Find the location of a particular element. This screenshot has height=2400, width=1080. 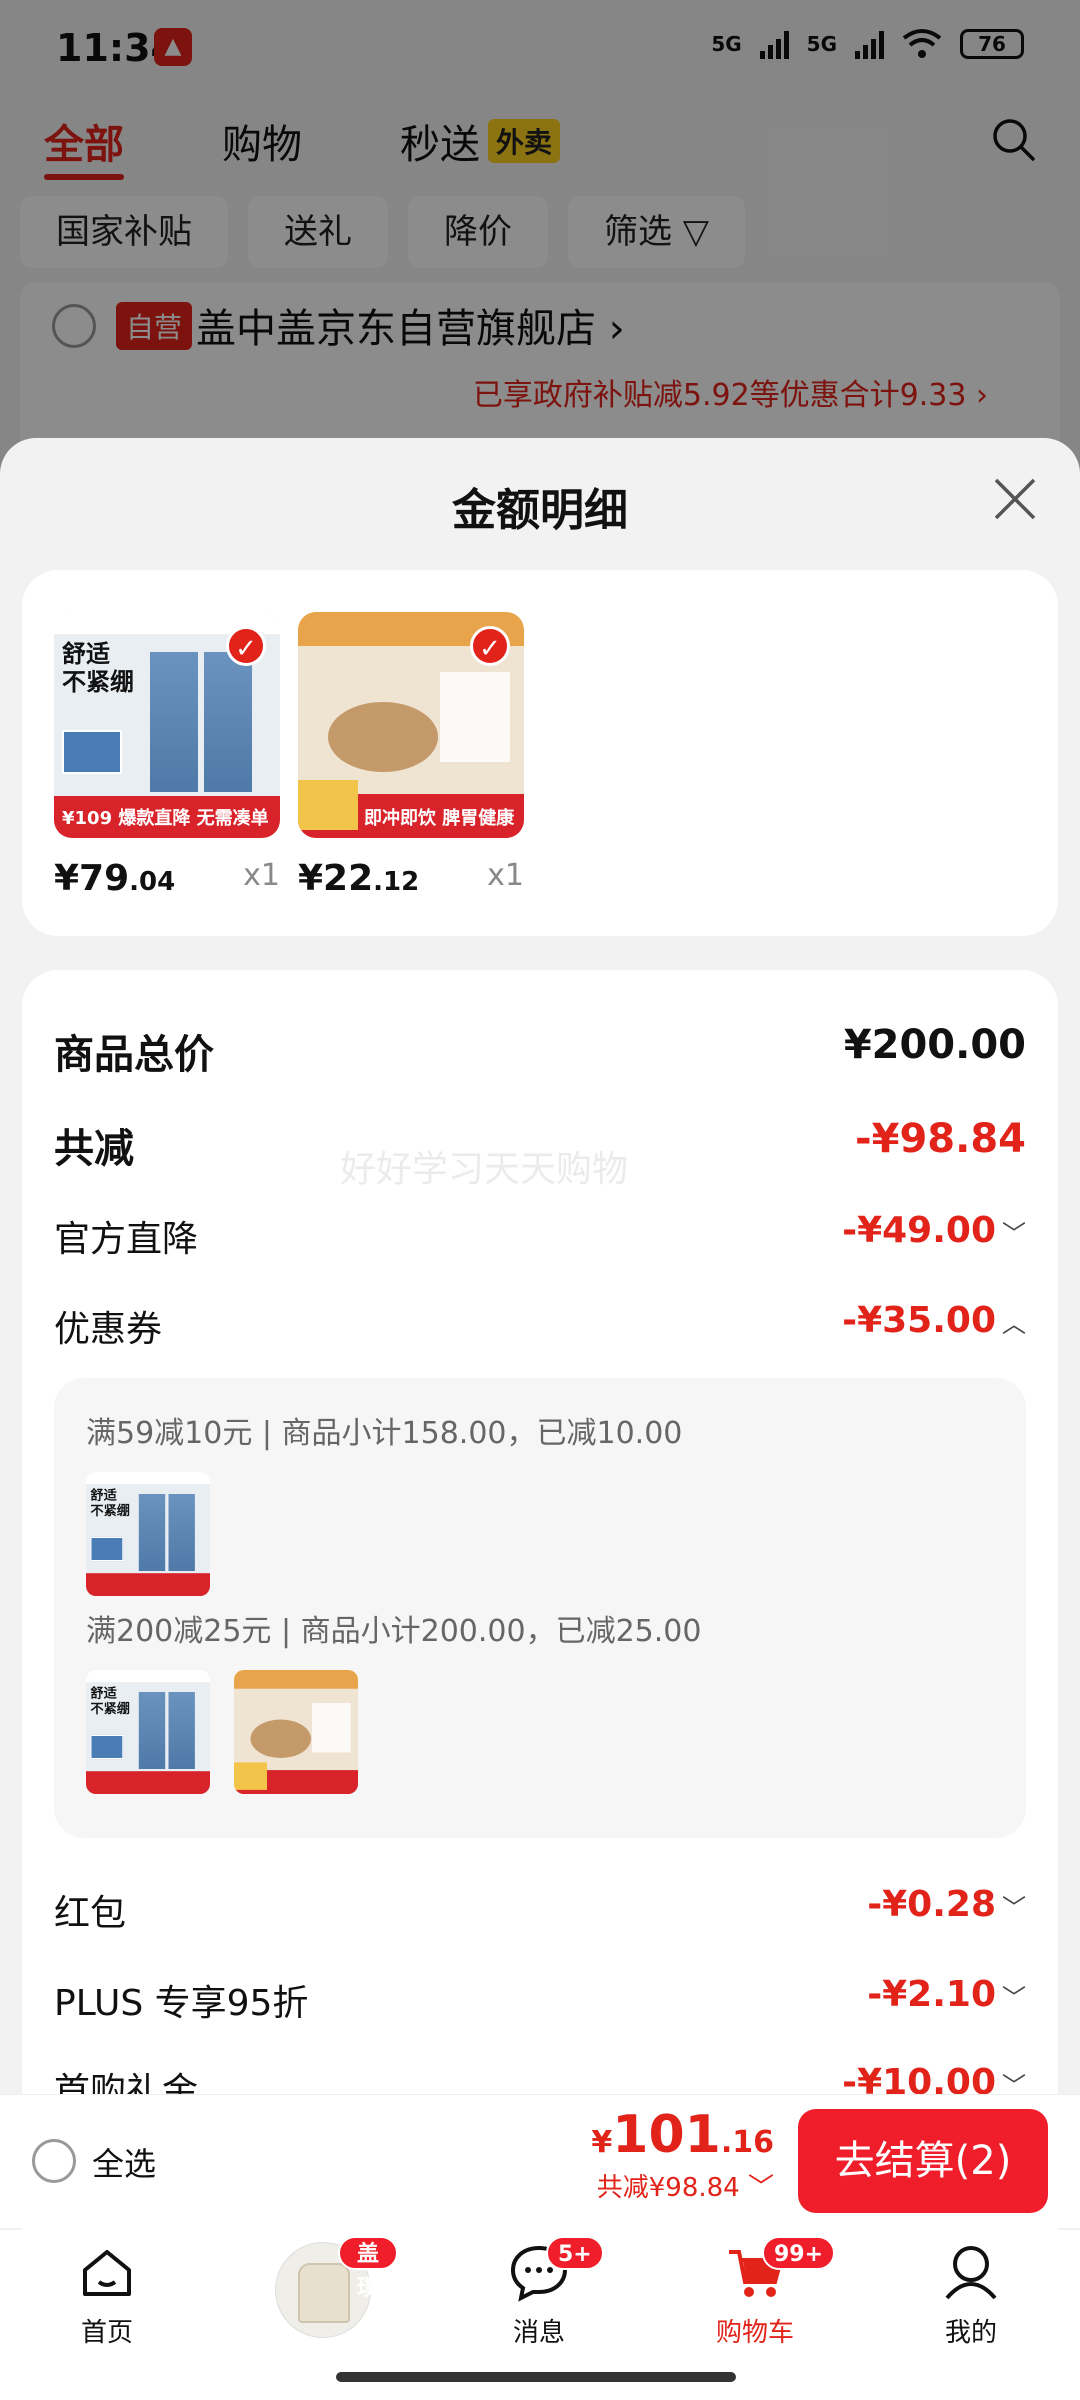

row-red-packet: 红包 -¥0.28 ﹀ is located at coordinates (540, 1914).